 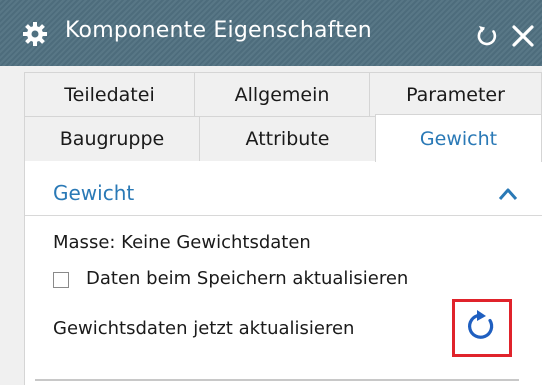 I want to click on update-weight-label: Gewichtsdaten jetzt aktualisieren, so click(x=204, y=328).